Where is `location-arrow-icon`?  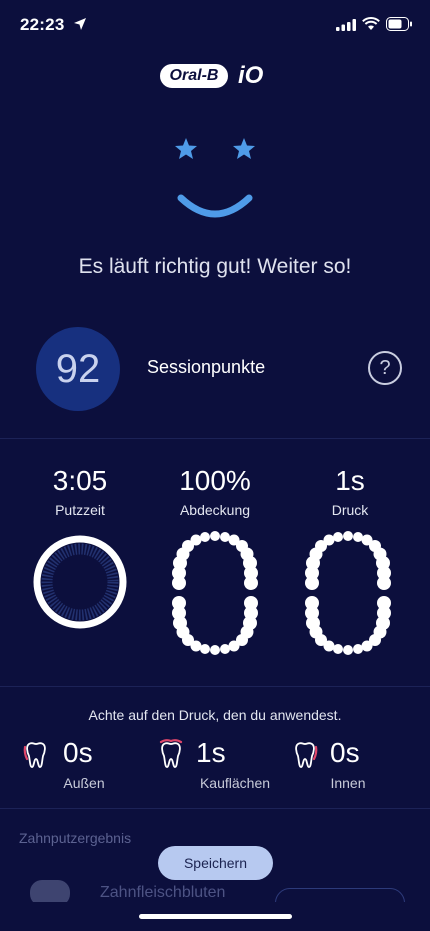
location-arrow-icon is located at coordinates (80, 24).